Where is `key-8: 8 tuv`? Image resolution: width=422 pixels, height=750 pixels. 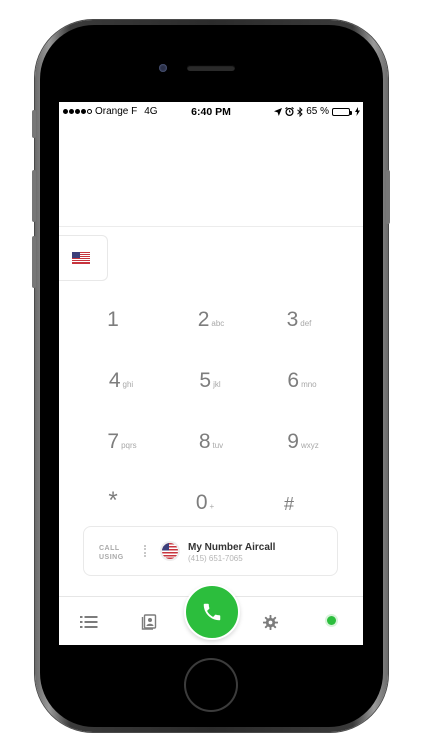
key-8: 8 tuv is located at coordinates (211, 428).